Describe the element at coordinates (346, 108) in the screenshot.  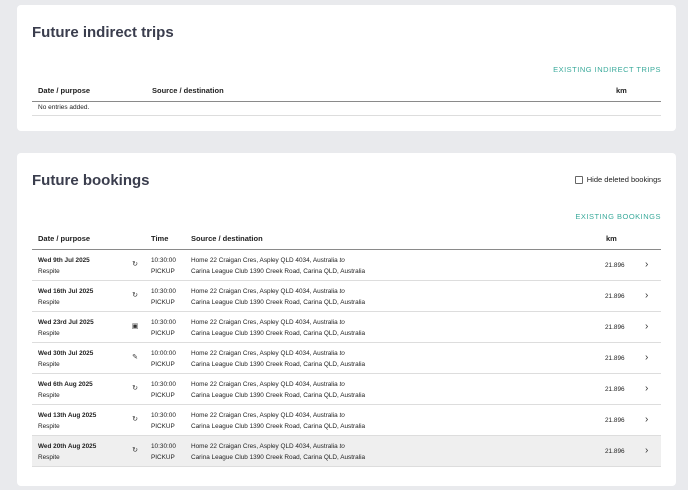
I see `empty-row: No entries added.` at that location.